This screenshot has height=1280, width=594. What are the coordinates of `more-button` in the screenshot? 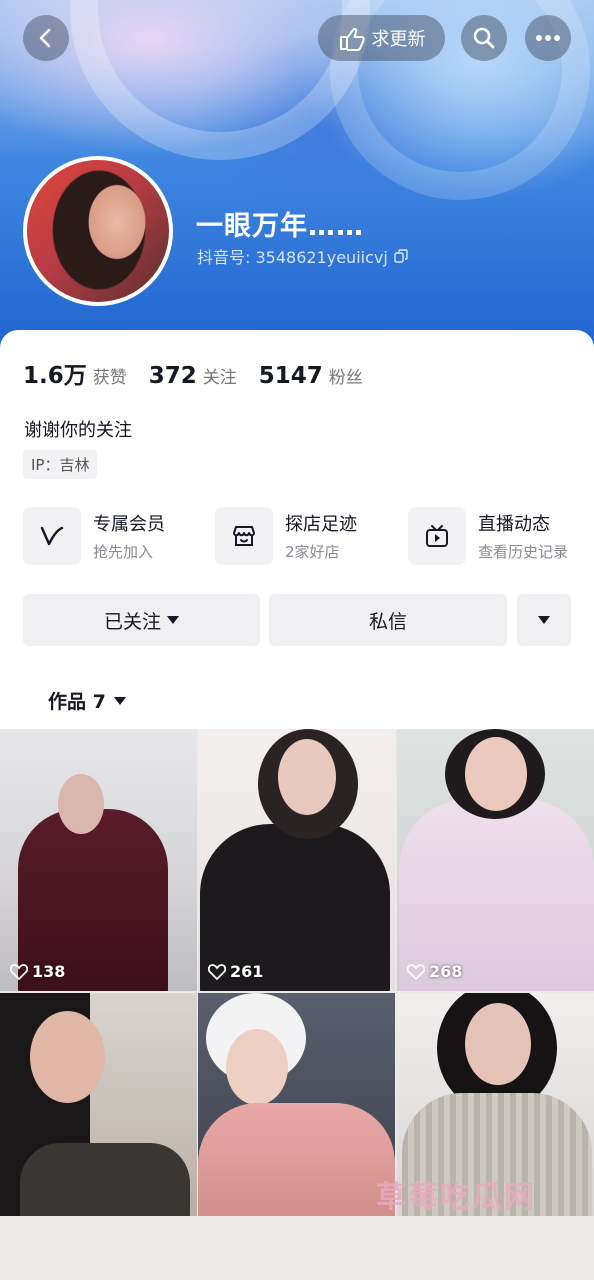 It's located at (548, 38).